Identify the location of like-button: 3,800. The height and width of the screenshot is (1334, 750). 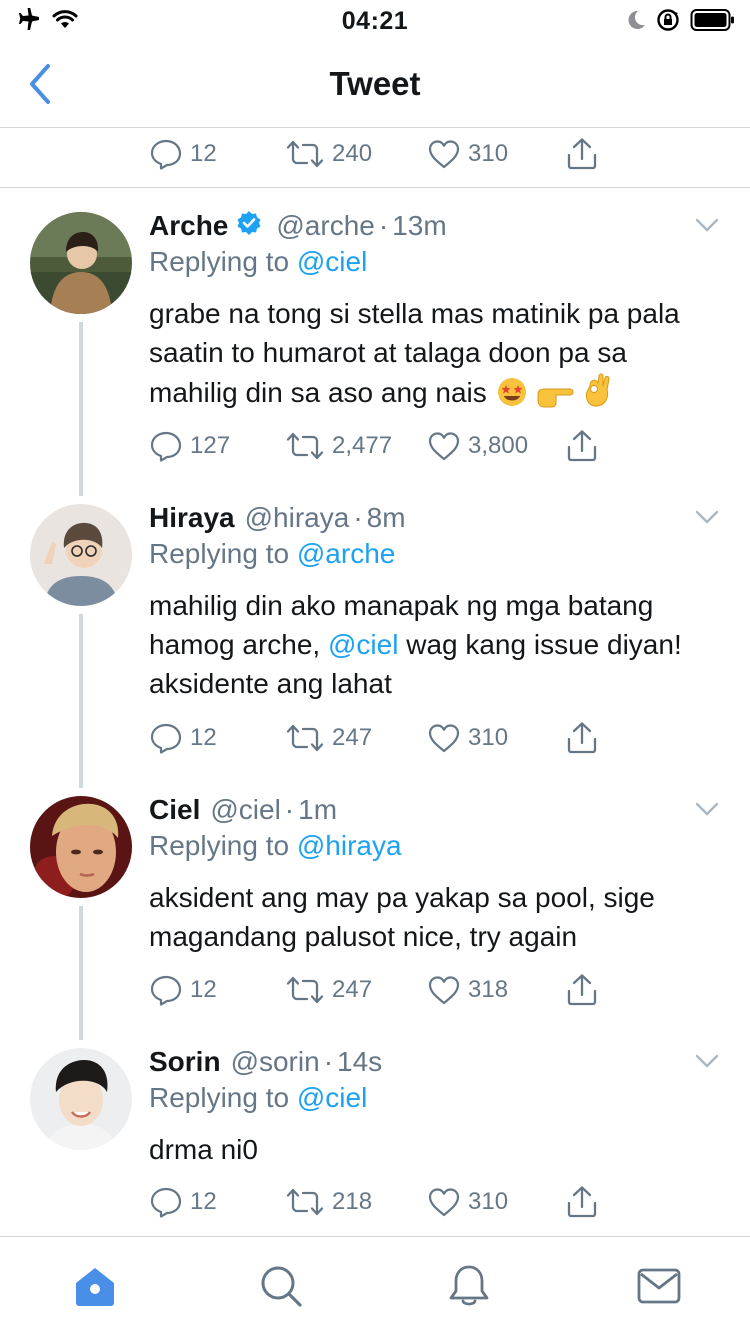
(478, 446).